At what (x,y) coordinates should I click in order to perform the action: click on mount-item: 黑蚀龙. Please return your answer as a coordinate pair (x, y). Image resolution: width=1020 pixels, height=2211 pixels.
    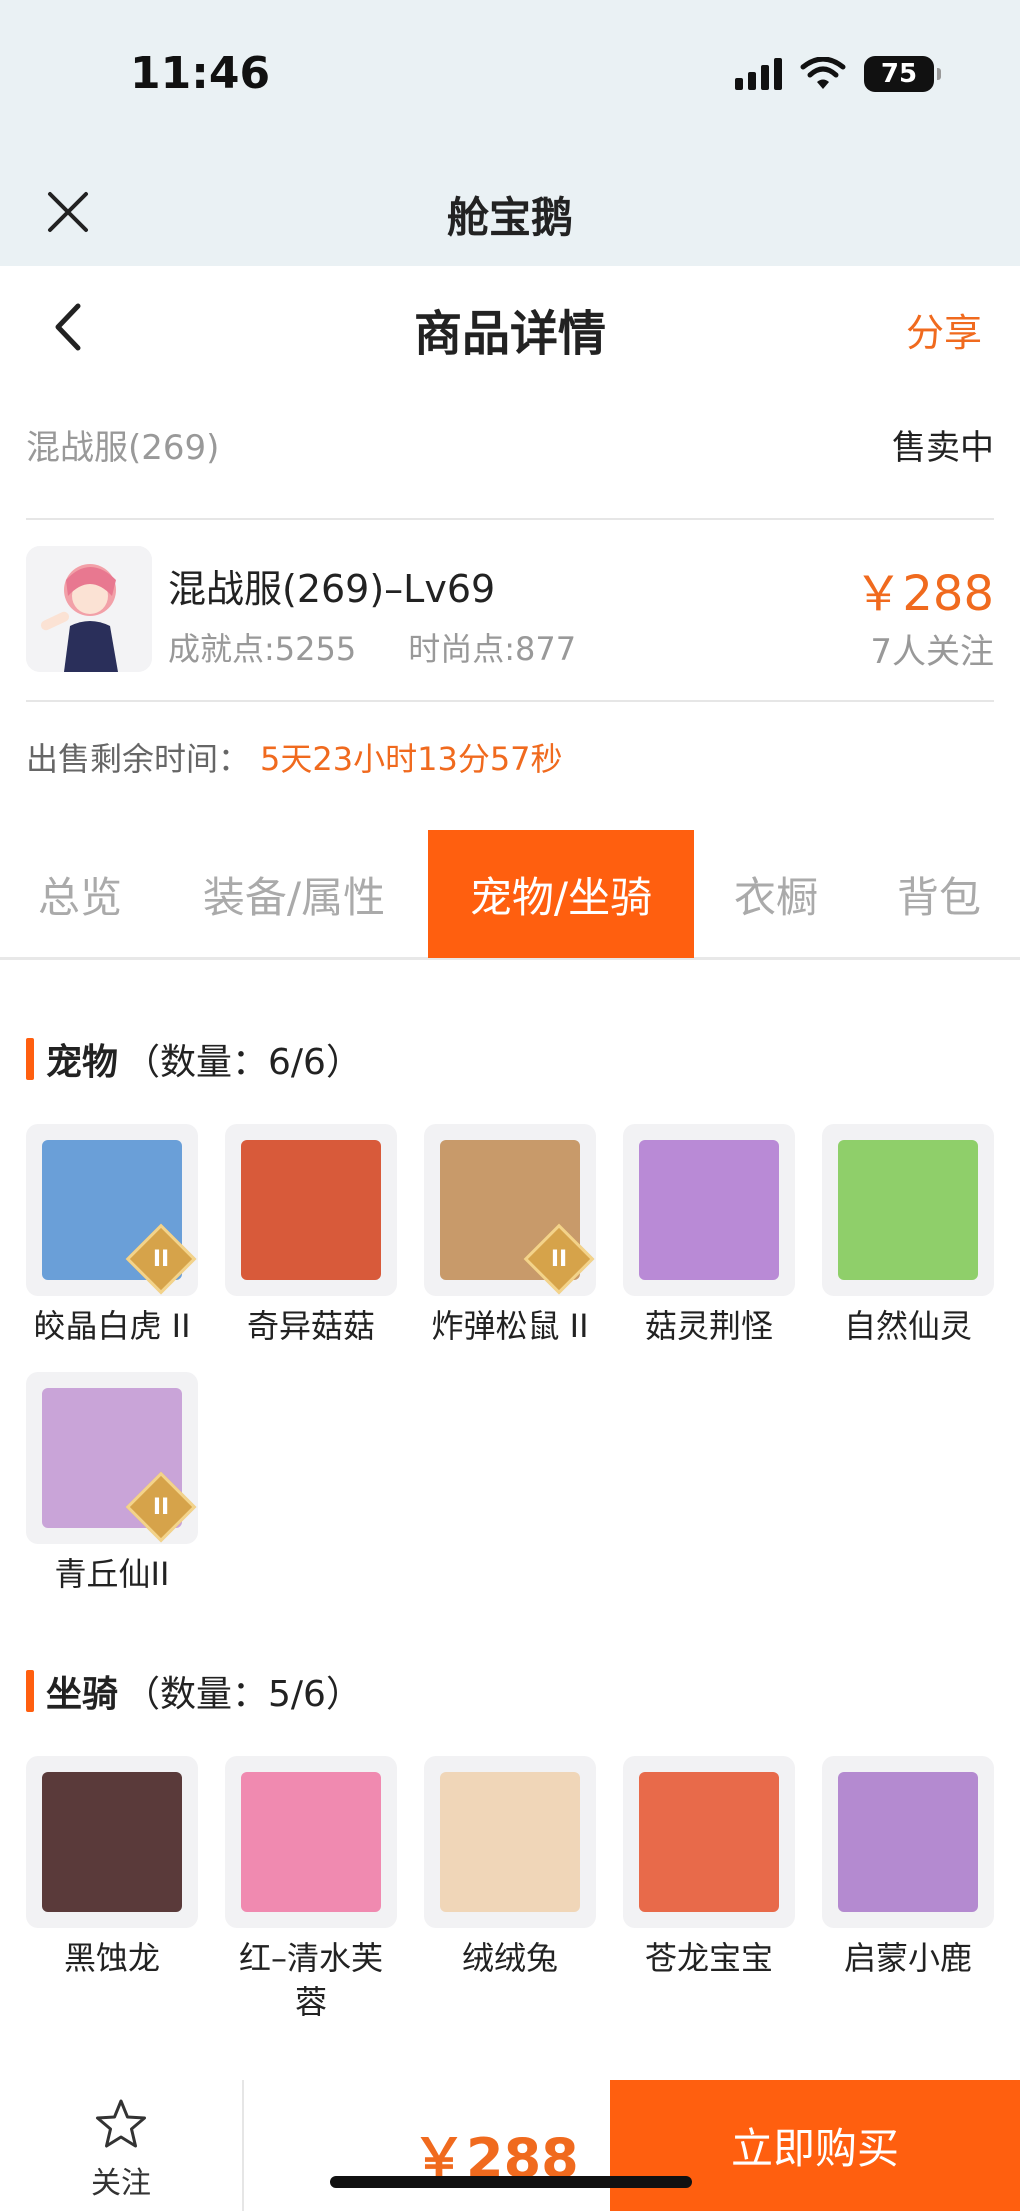
    Looking at the image, I should click on (112, 1868).